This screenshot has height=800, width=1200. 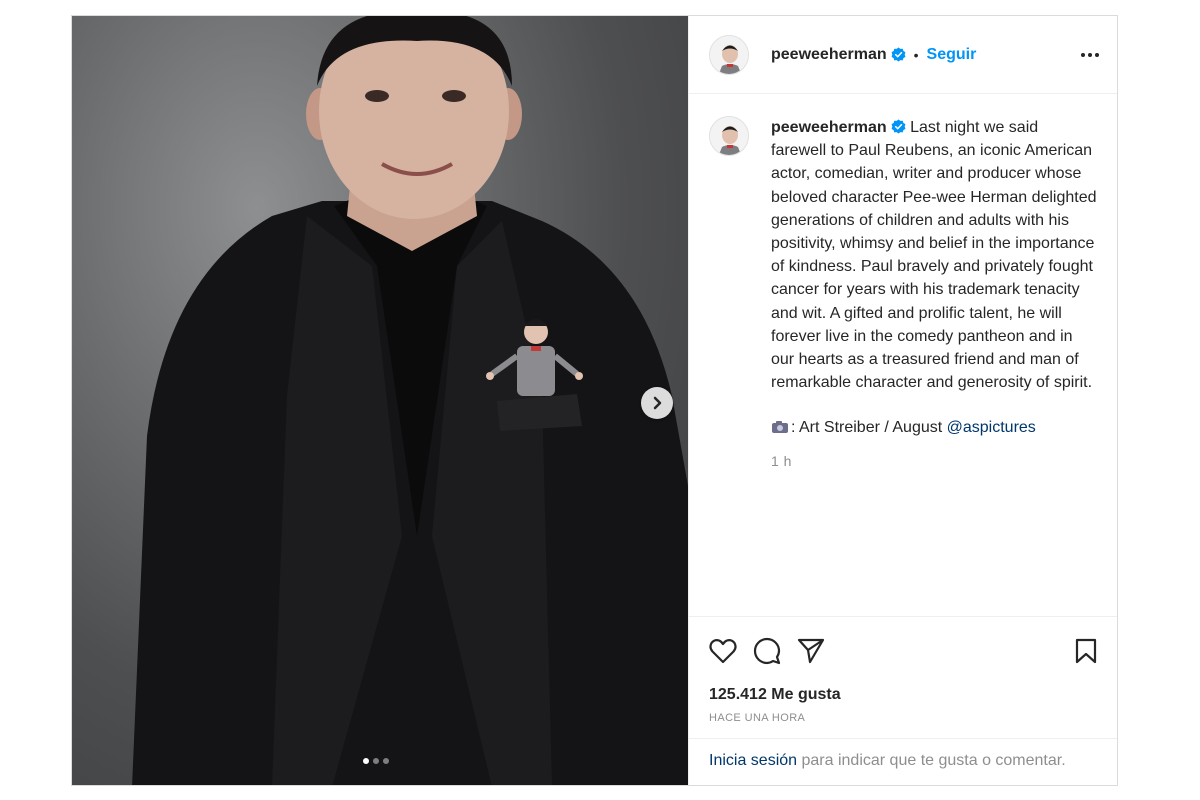 I want to click on share-icon, so click(x=811, y=651).